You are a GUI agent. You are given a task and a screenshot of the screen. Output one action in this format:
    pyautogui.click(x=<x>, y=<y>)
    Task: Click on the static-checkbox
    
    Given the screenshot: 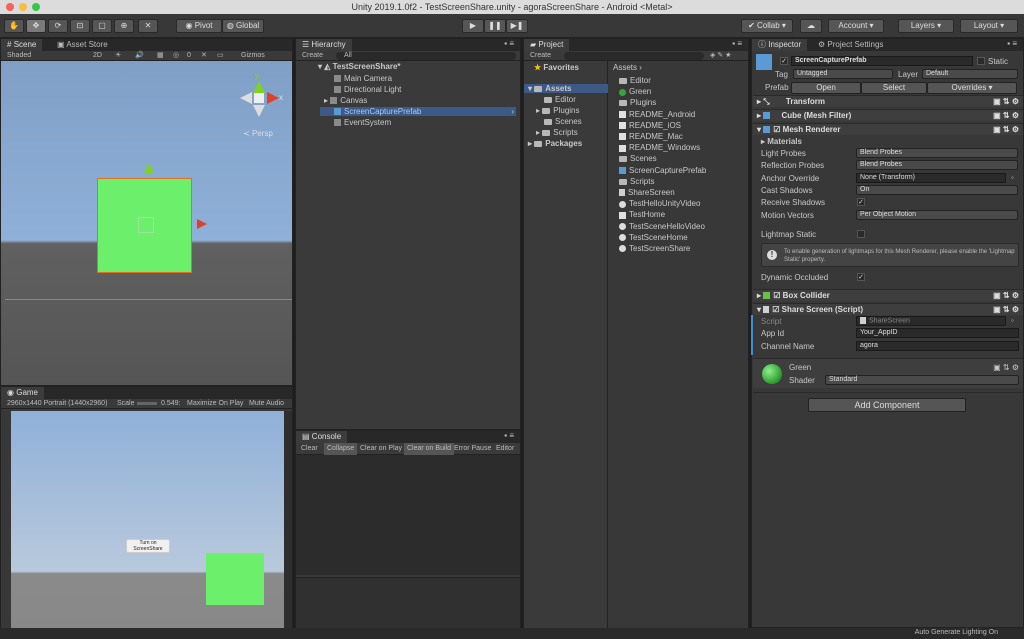 What is the action you would take?
    pyautogui.click(x=981, y=61)
    